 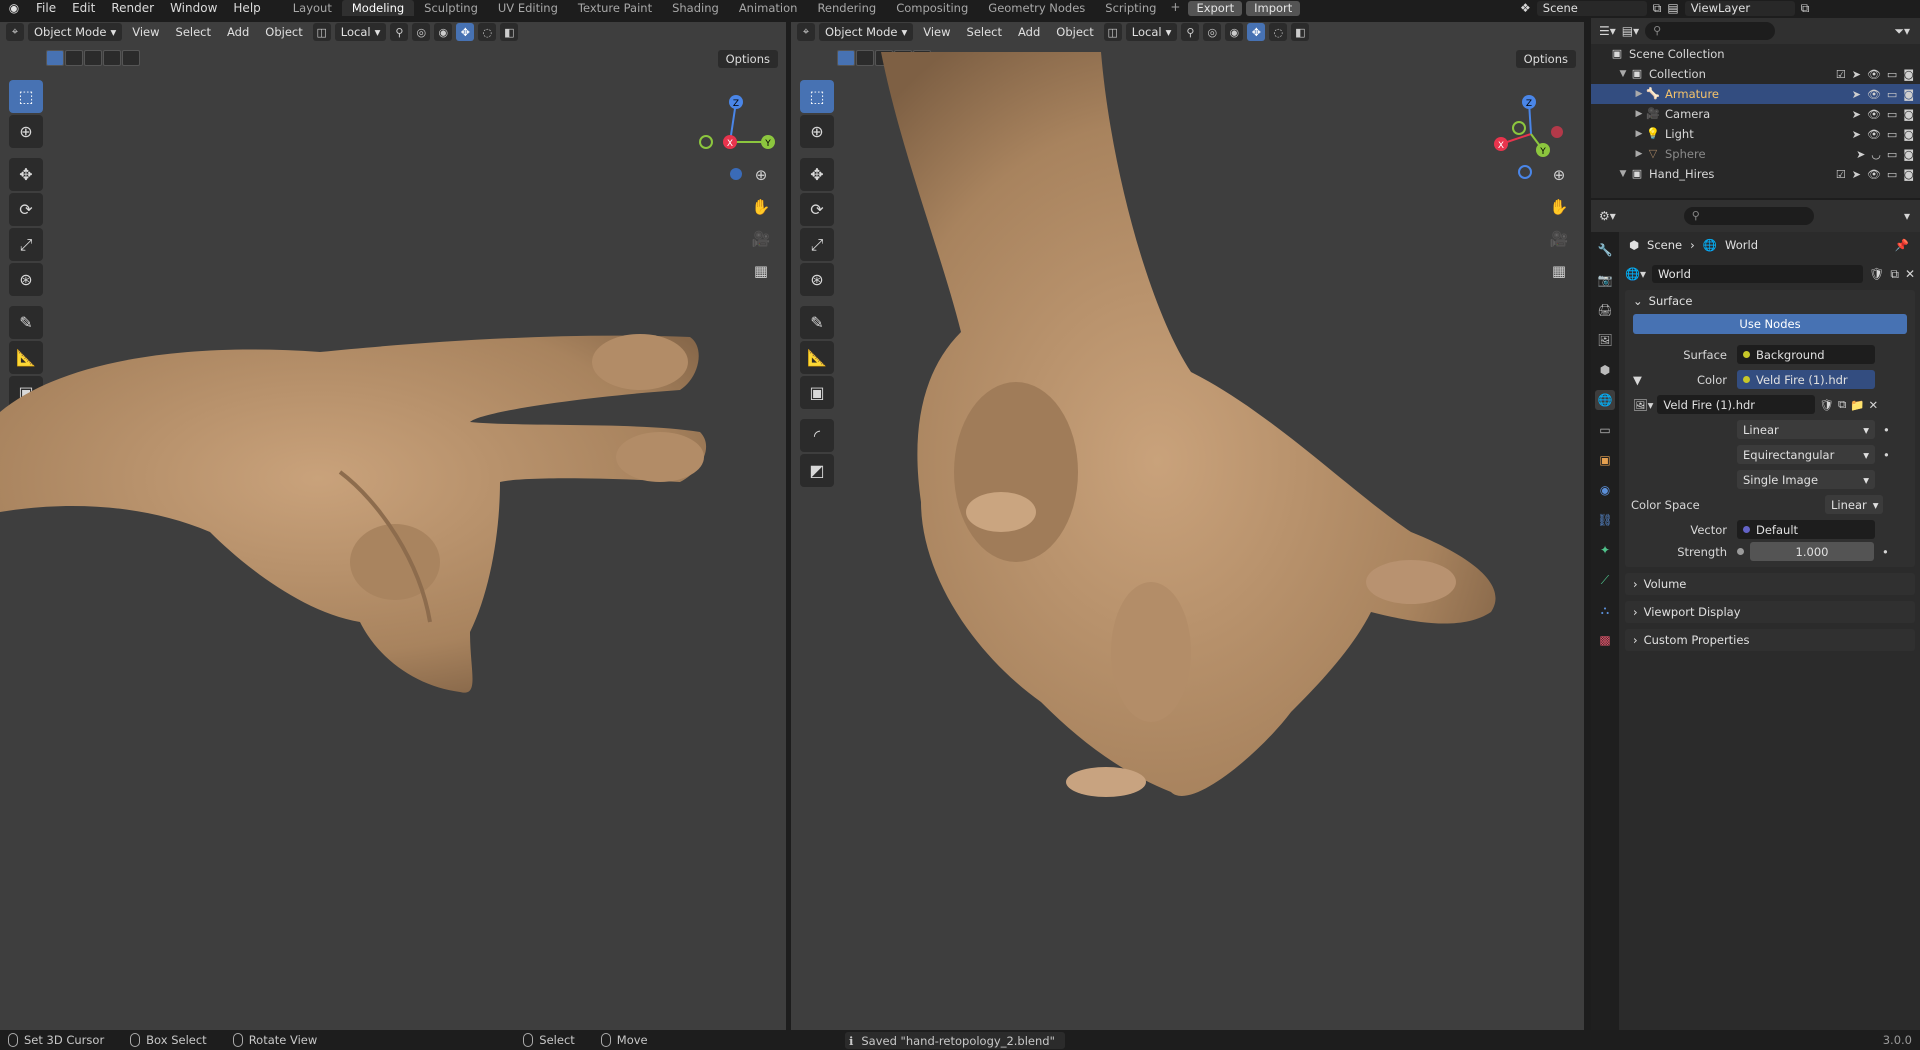 What do you see at coordinates (615, 8) in the screenshot?
I see `tab-texture-paint: Texture Paint` at bounding box center [615, 8].